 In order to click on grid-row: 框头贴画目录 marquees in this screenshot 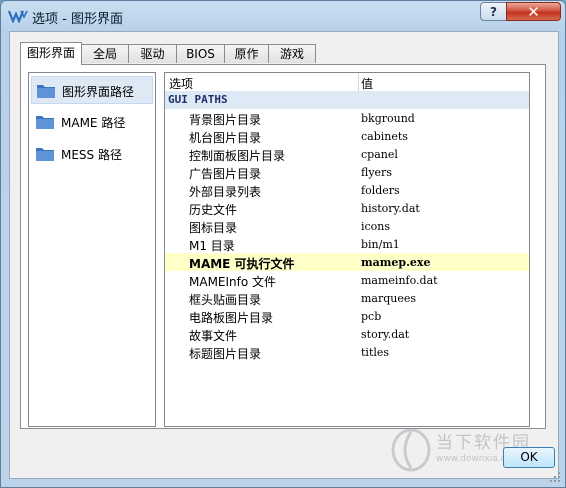, I will do `click(347, 298)`.